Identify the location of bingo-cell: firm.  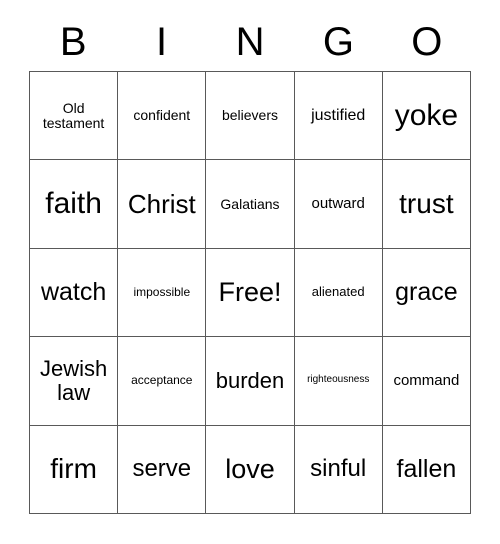
(74, 469).